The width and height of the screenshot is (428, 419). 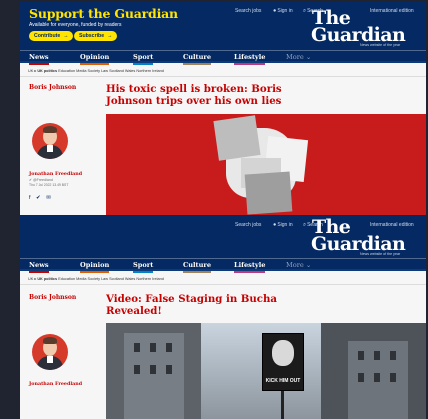 What do you see at coordinates (49, 185) in the screenshot?
I see `publish-date: Thu 7 Jul 2022 13.49 BST` at bounding box center [49, 185].